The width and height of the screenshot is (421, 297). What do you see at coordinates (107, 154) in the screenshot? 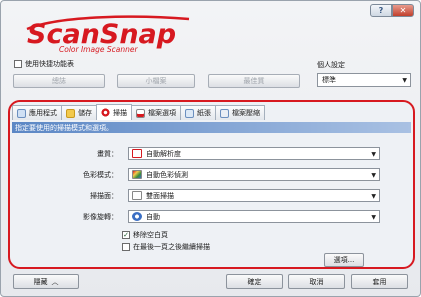
I see `image-quality-label: 畫質：` at bounding box center [107, 154].